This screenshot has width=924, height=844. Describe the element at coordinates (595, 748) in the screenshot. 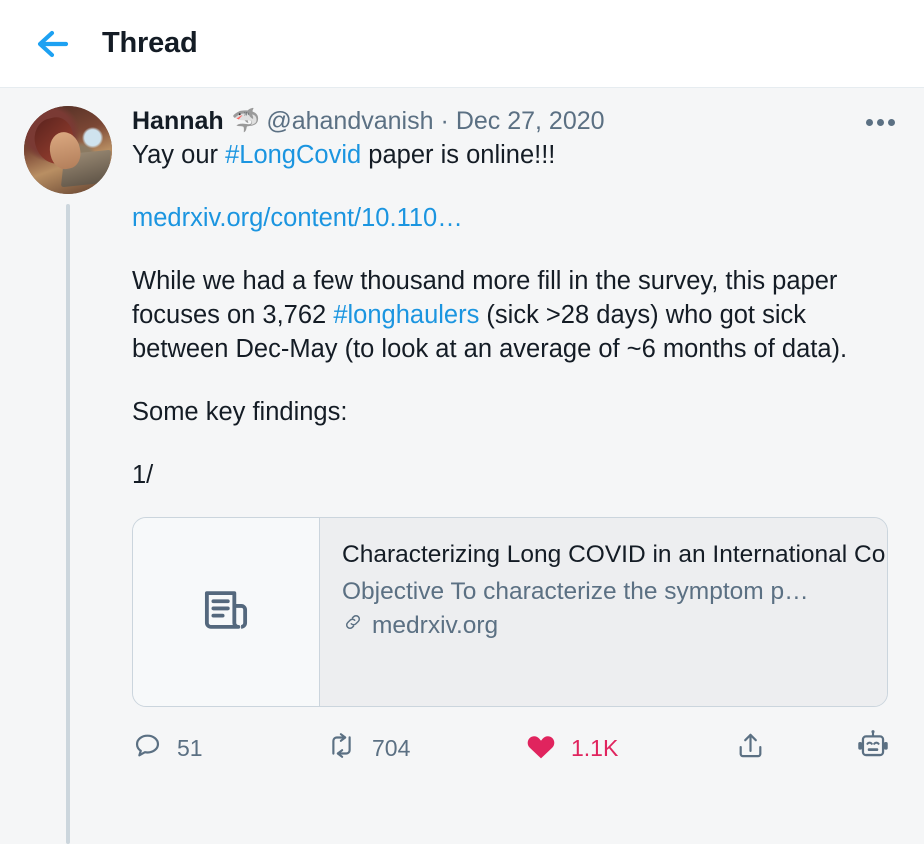

I see `like-count: 1.1K` at that location.